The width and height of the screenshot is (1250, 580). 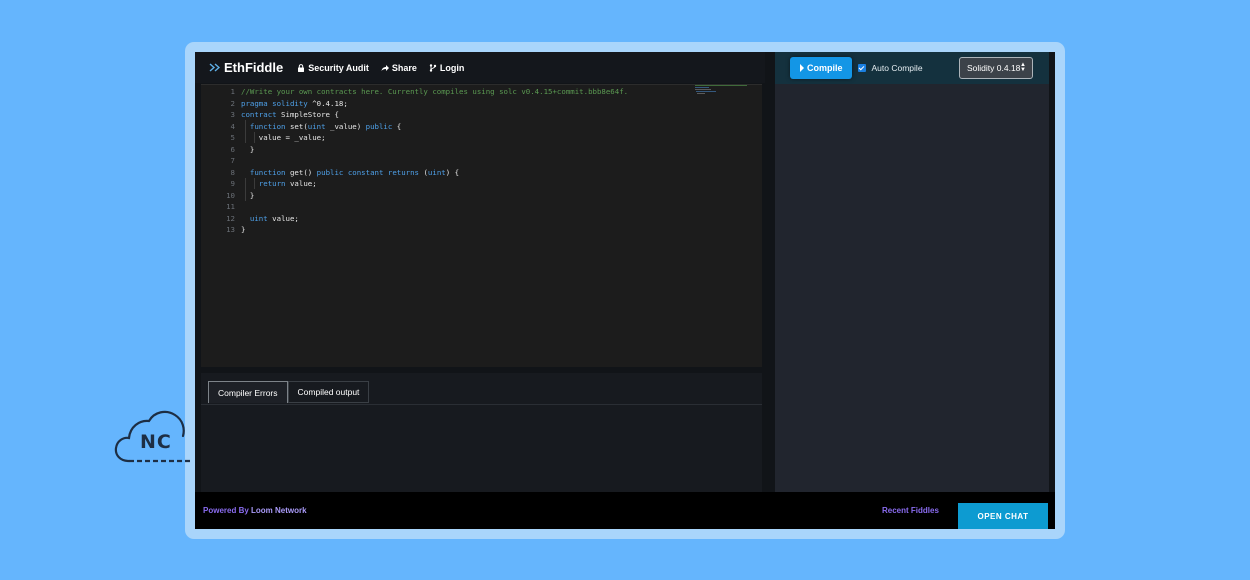 What do you see at coordinates (327, 103) in the screenshot?
I see `code-text: ^0.4.18;` at bounding box center [327, 103].